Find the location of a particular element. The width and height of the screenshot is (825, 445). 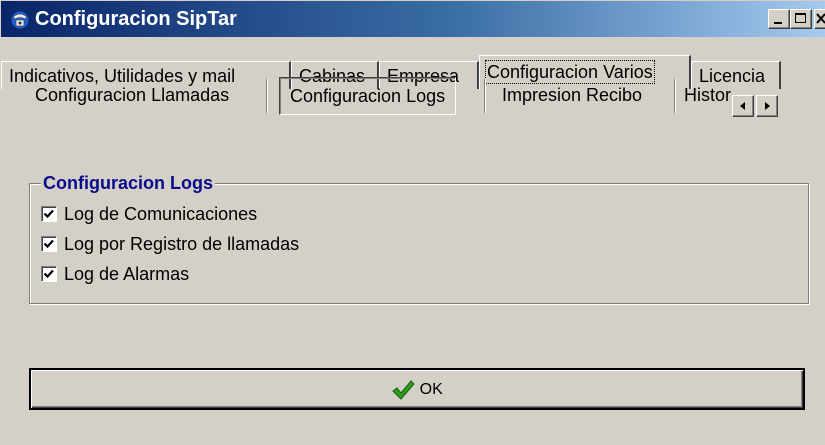

group-title: Configuracion Logs is located at coordinates (128, 183).